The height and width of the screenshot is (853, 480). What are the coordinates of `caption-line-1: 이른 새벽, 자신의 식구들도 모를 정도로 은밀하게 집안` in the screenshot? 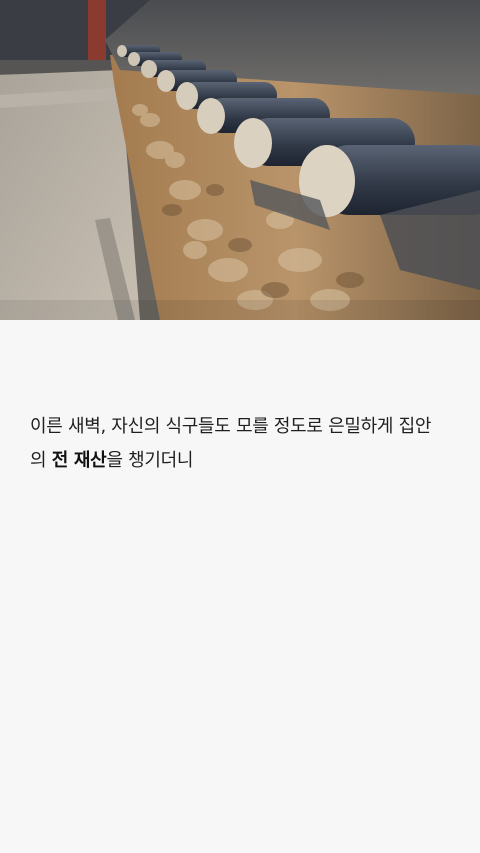 It's located at (231, 426).